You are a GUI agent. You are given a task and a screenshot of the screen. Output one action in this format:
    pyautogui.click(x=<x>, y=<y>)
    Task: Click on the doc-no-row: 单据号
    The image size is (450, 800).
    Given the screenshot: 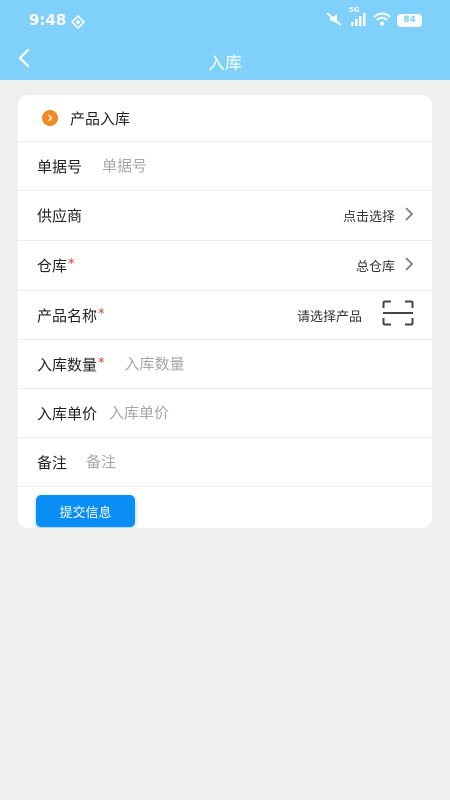 What is the action you would take?
    pyautogui.click(x=225, y=166)
    